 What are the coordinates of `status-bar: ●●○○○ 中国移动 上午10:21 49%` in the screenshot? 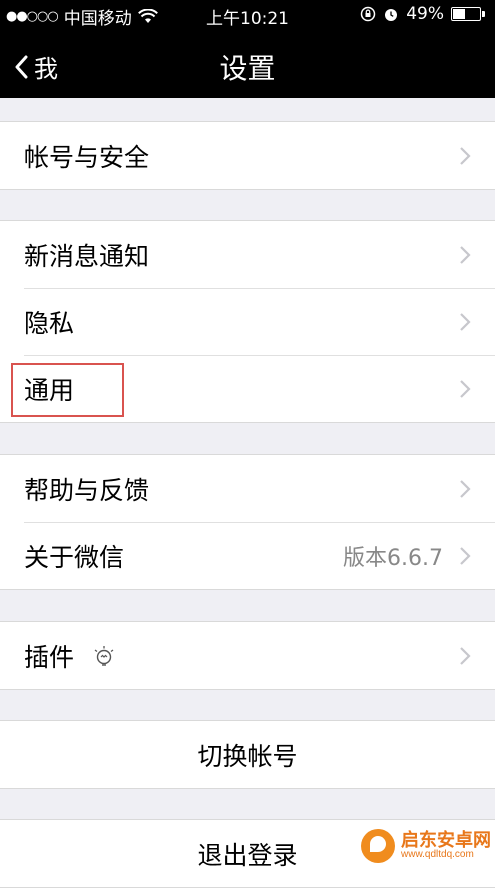 It's located at (247, 15).